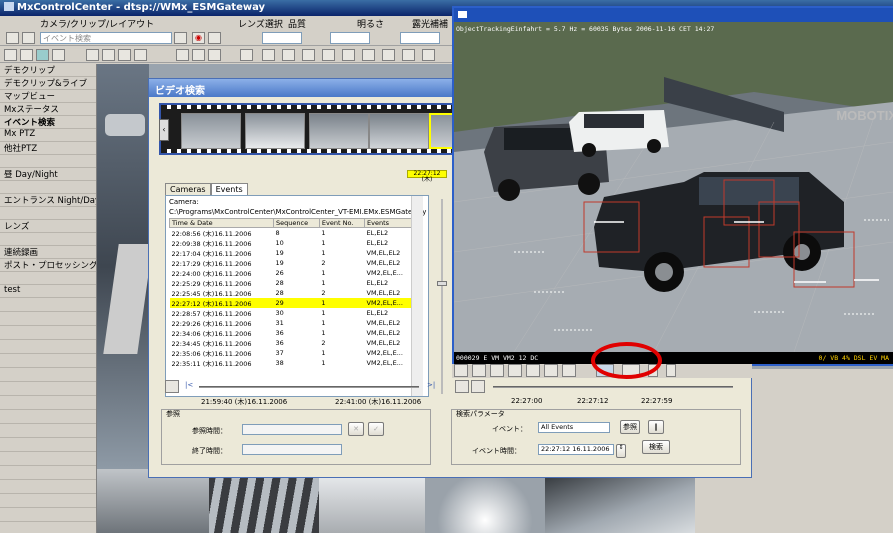 This screenshot has width=893, height=533. I want to click on lens-combo, so click(282, 38).